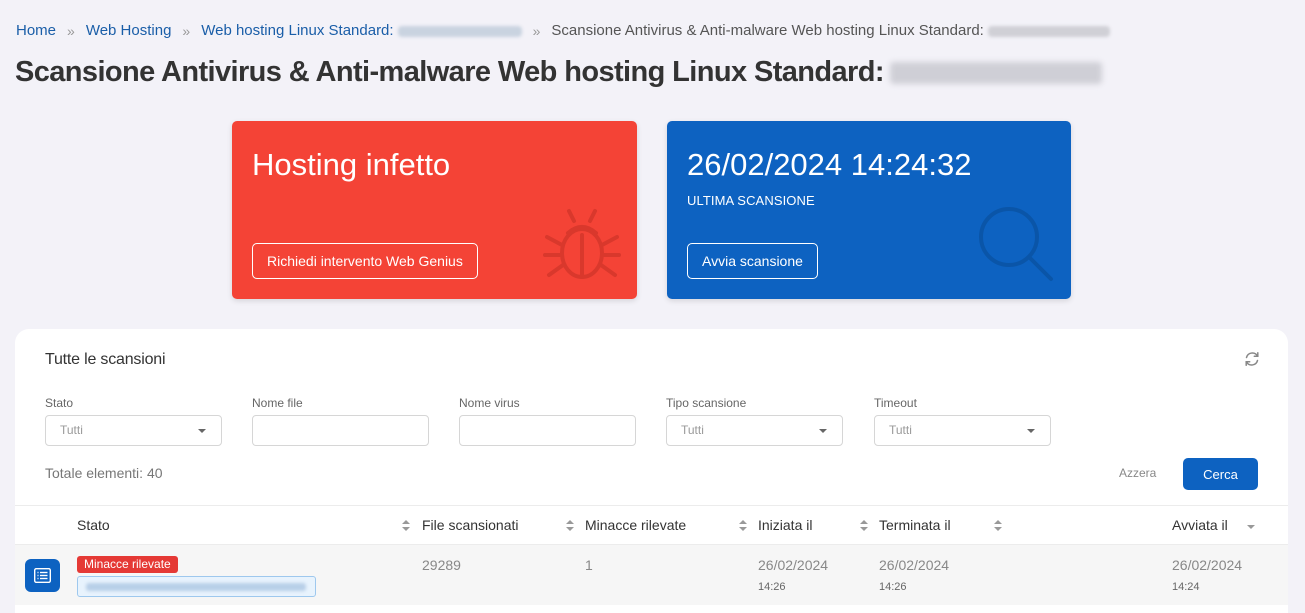 Image resolution: width=1305 pixels, height=613 pixels. I want to click on filter-nome-virus: Nome virus, so click(547, 421).